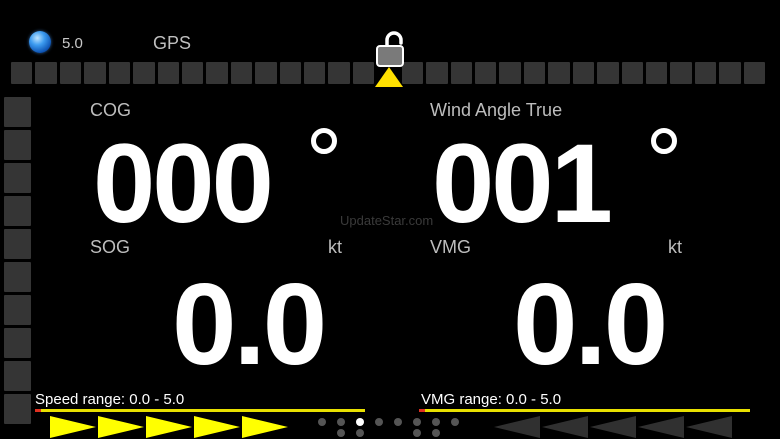 This screenshot has width=780, height=439. I want to click on sog-label: SOG, so click(110, 247).